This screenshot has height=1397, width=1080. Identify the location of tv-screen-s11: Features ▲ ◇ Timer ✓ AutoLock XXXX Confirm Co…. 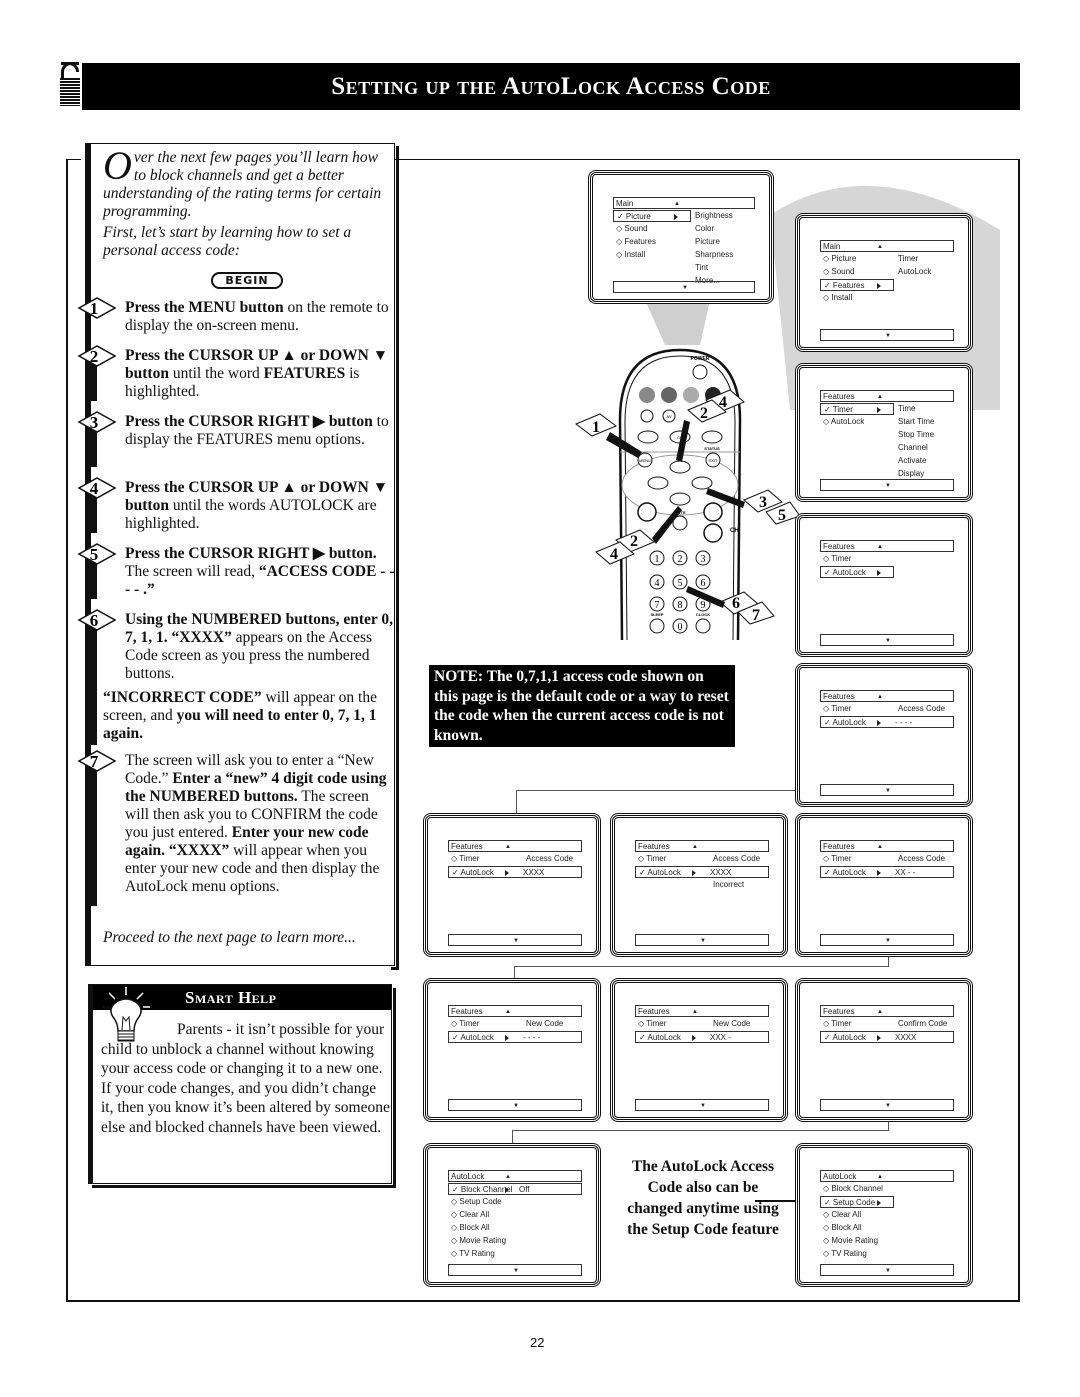
(884, 1050).